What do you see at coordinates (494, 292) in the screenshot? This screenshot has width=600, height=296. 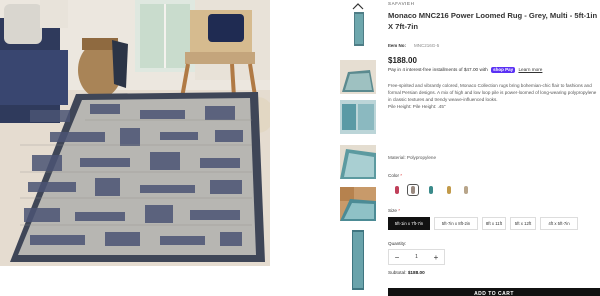 I see `add-to-cart-button: ADD TO CART` at bounding box center [494, 292].